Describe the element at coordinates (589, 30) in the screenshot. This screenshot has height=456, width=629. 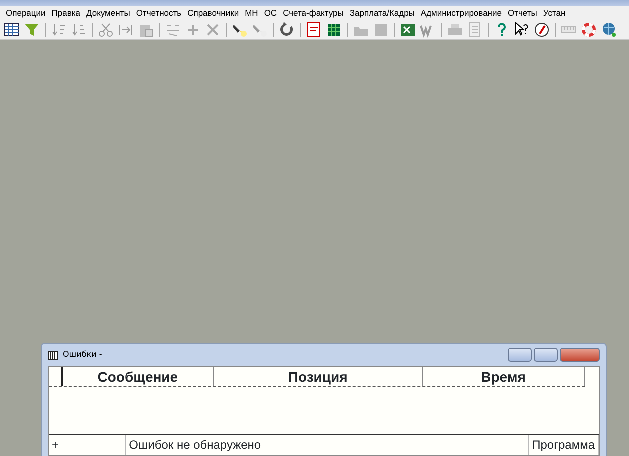
I see `lifebuoy-icon` at that location.